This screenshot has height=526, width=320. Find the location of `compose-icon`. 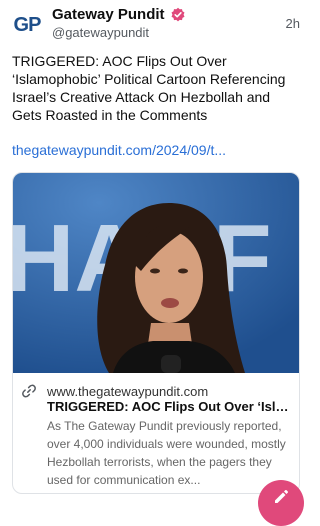

compose-icon is located at coordinates (281, 496).